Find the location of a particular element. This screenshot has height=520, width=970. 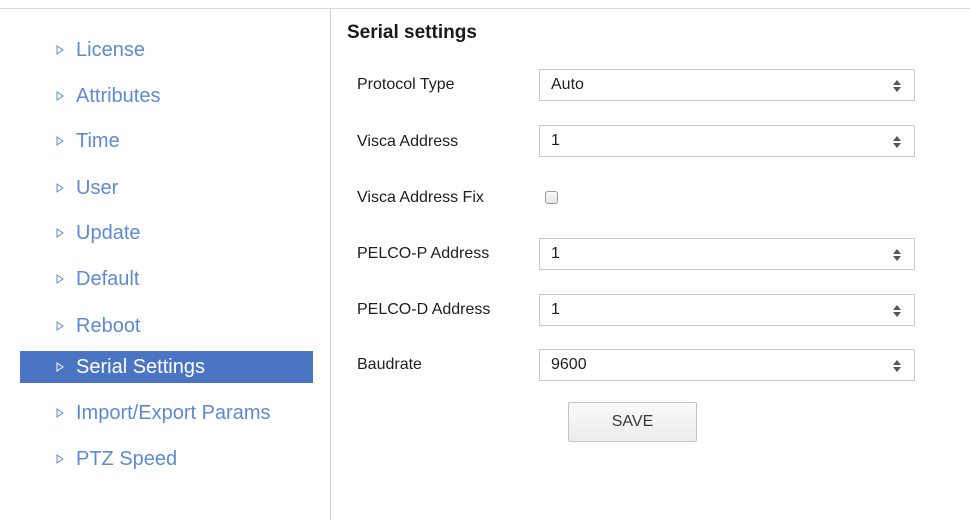

sidebar-item-update: Update is located at coordinates (166, 233).